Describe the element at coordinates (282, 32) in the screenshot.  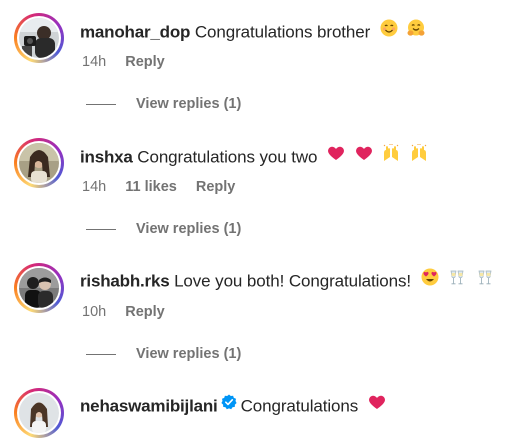
I see `comment-text: Congratulations brother` at that location.